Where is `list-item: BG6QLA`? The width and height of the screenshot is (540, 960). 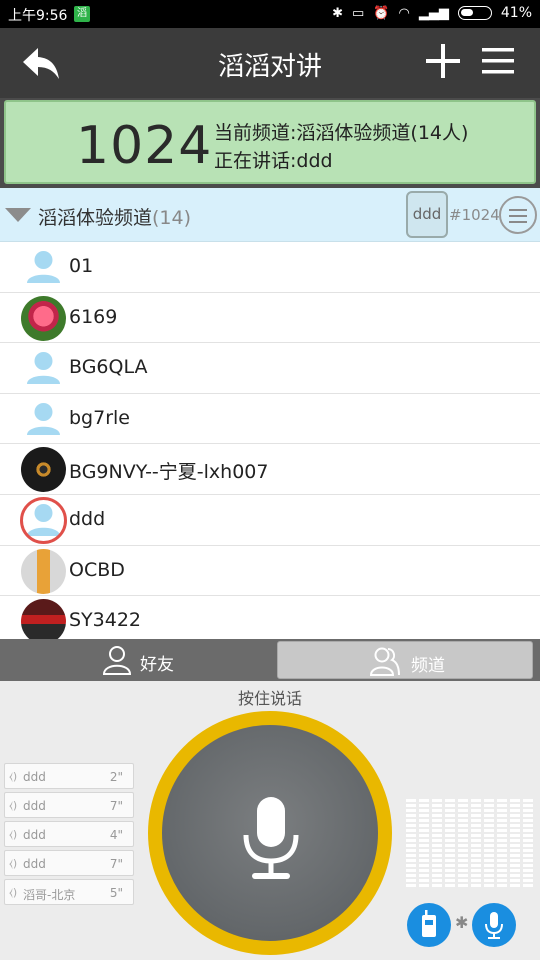 list-item: BG6QLA is located at coordinates (270, 368).